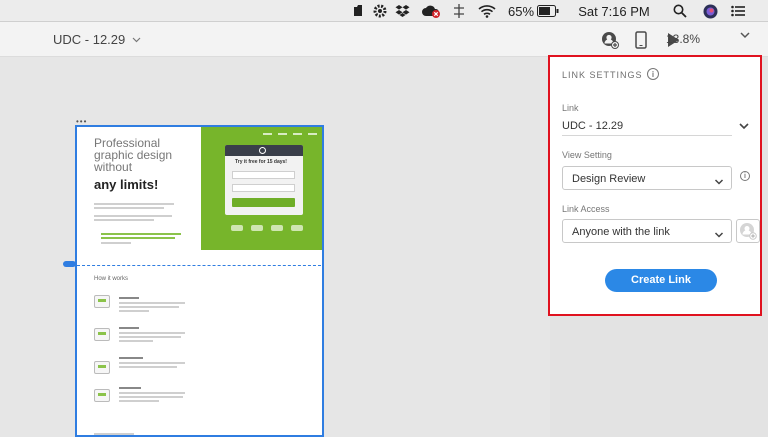 This screenshot has height=437, width=768. I want to click on menu-icon, so click(738, 11).